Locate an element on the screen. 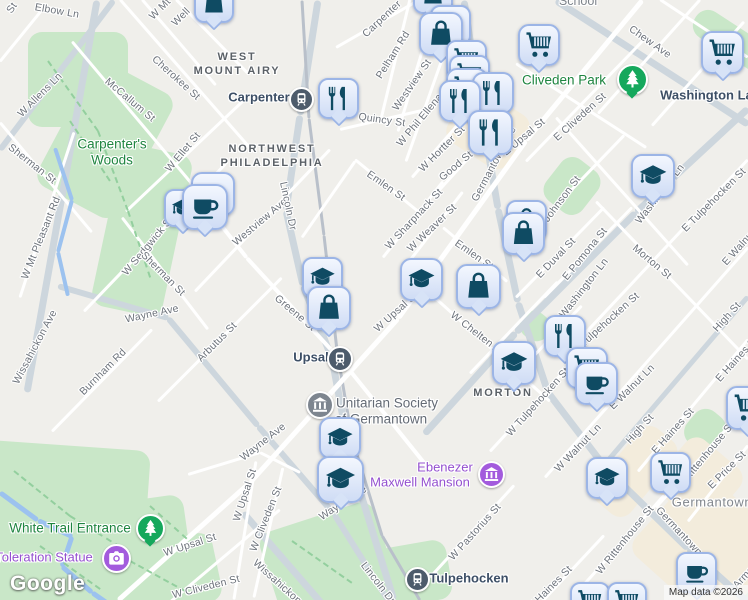  statue-marker is located at coordinates (116, 558).